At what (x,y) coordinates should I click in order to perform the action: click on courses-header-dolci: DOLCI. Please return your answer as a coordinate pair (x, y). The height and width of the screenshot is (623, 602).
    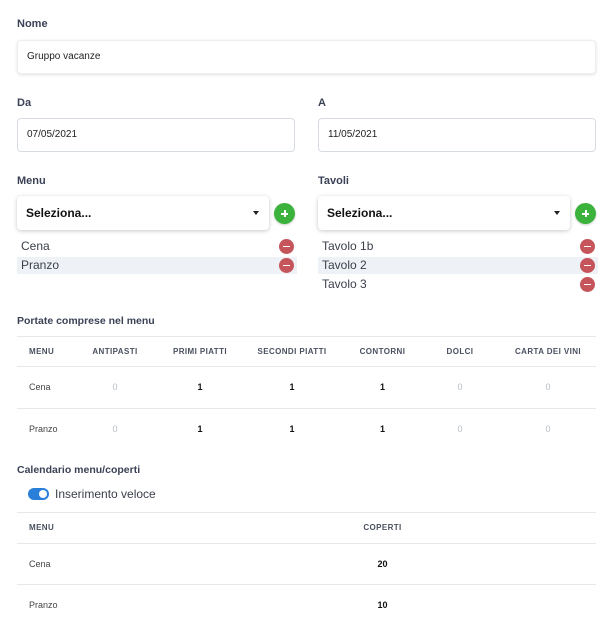
    Looking at the image, I should click on (460, 351).